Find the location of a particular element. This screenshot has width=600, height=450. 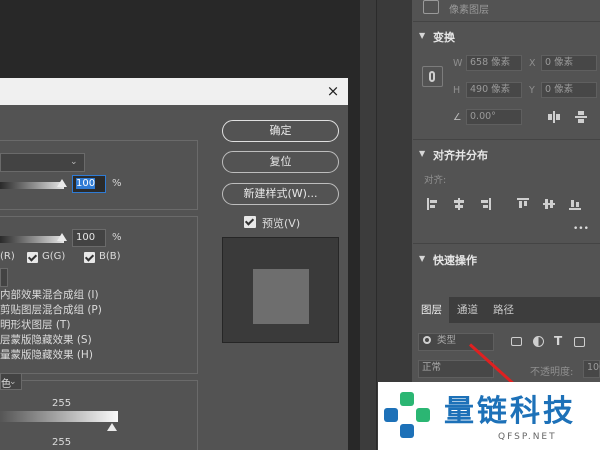

ok-button: 确定 is located at coordinates (280, 131).